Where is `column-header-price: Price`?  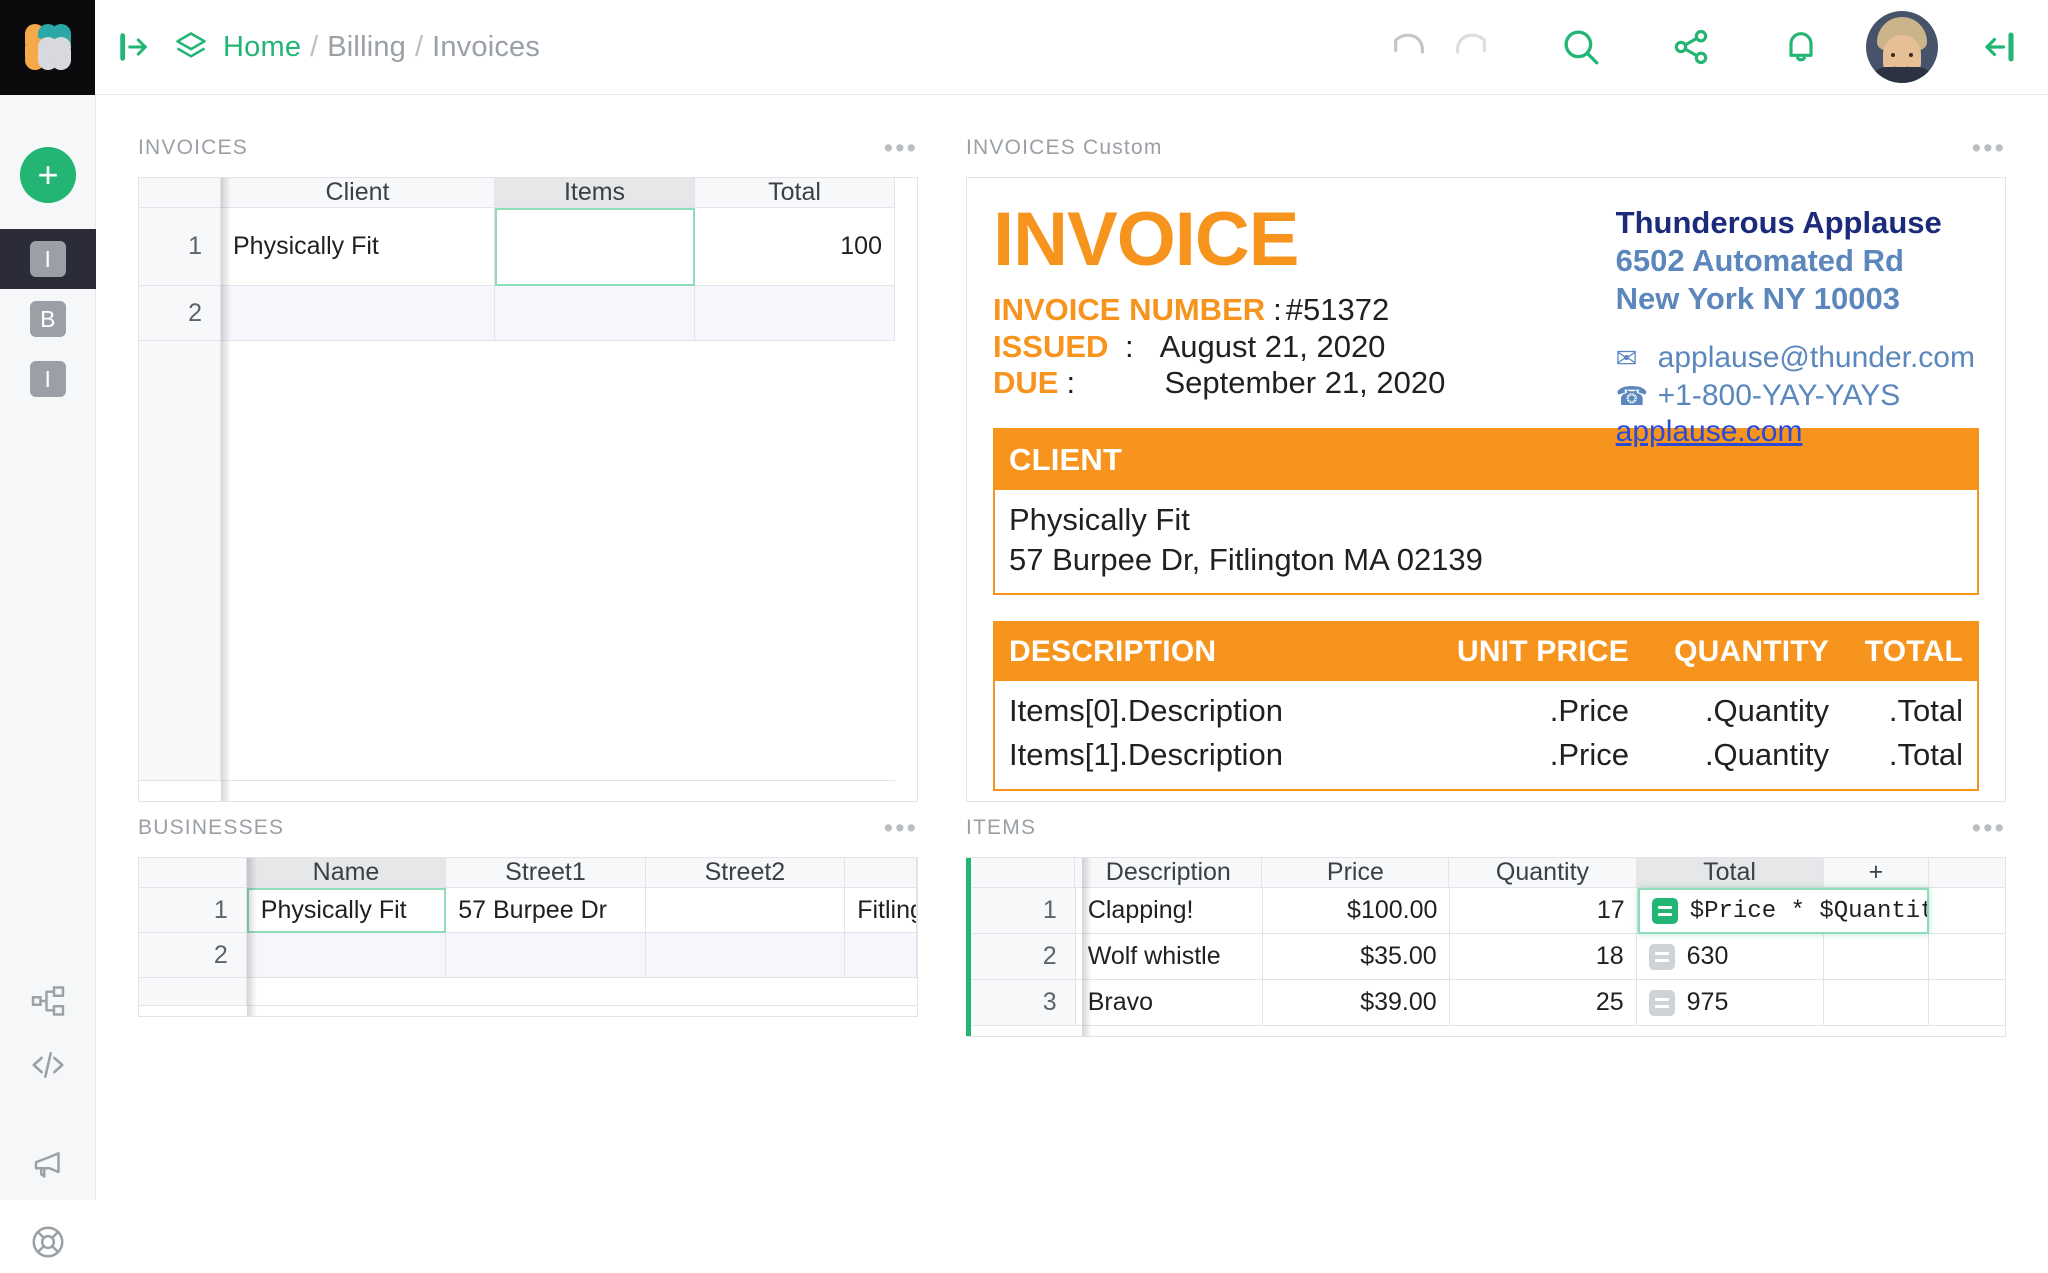 column-header-price: Price is located at coordinates (1356, 873).